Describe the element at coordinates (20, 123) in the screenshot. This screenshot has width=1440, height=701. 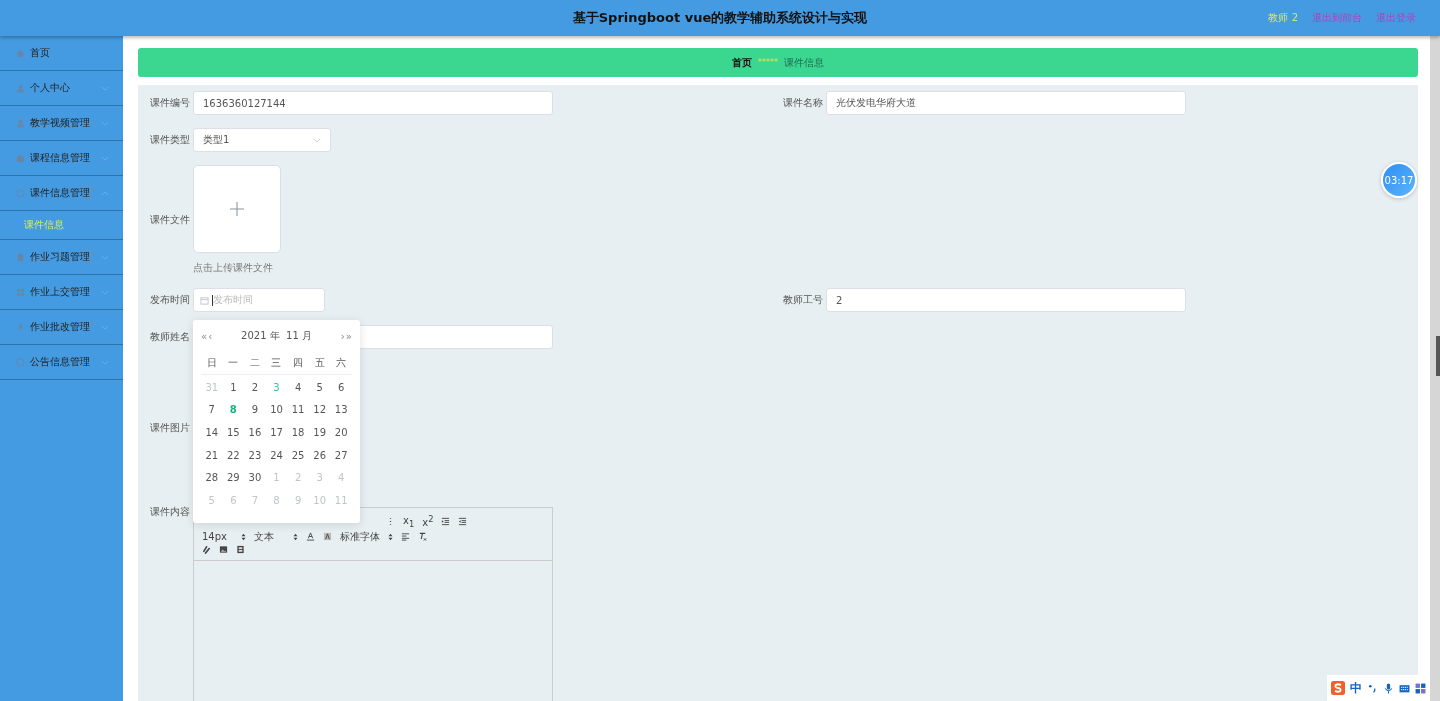
I see `person-icon` at that location.